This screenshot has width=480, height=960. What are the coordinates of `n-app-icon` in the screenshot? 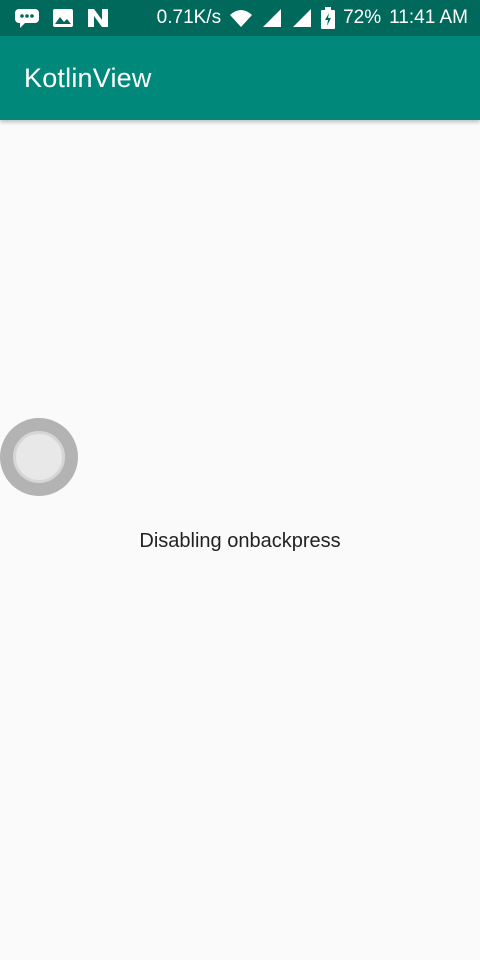 It's located at (98, 18).